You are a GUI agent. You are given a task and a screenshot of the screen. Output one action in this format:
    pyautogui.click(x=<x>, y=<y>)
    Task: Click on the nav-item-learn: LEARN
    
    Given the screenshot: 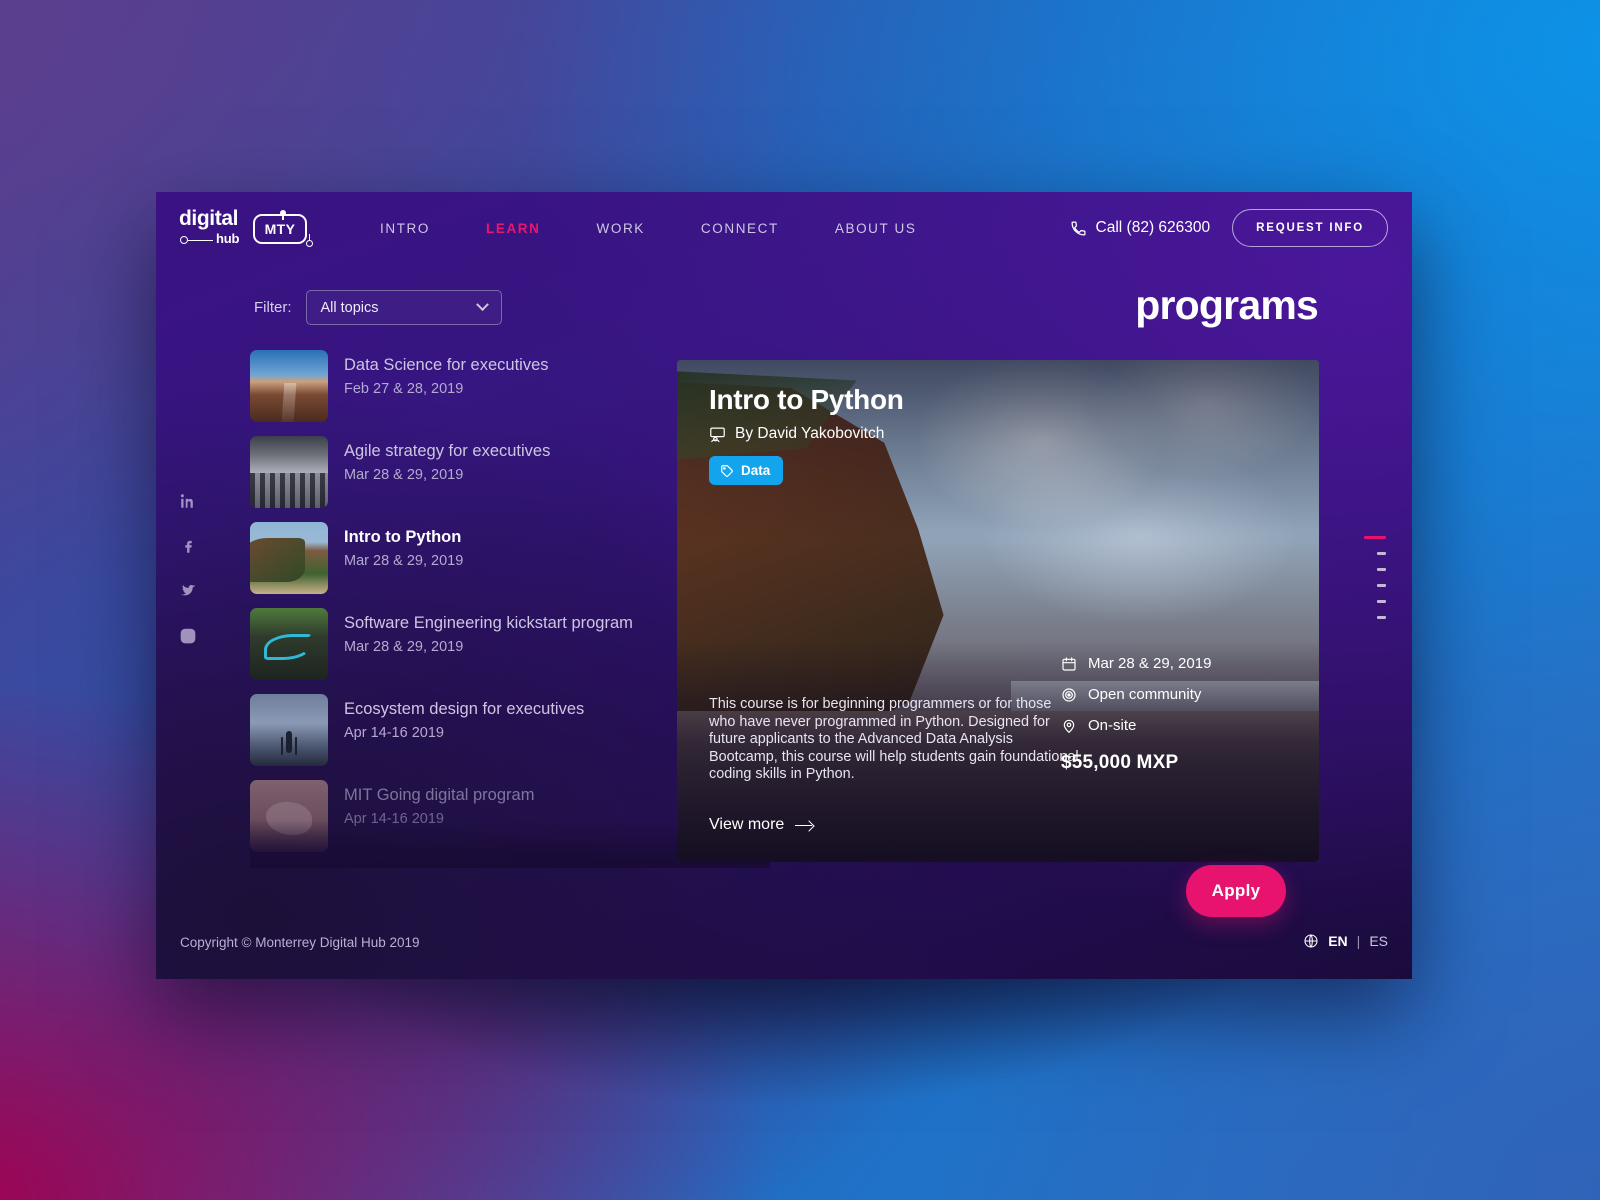 What is the action you would take?
    pyautogui.click(x=513, y=228)
    